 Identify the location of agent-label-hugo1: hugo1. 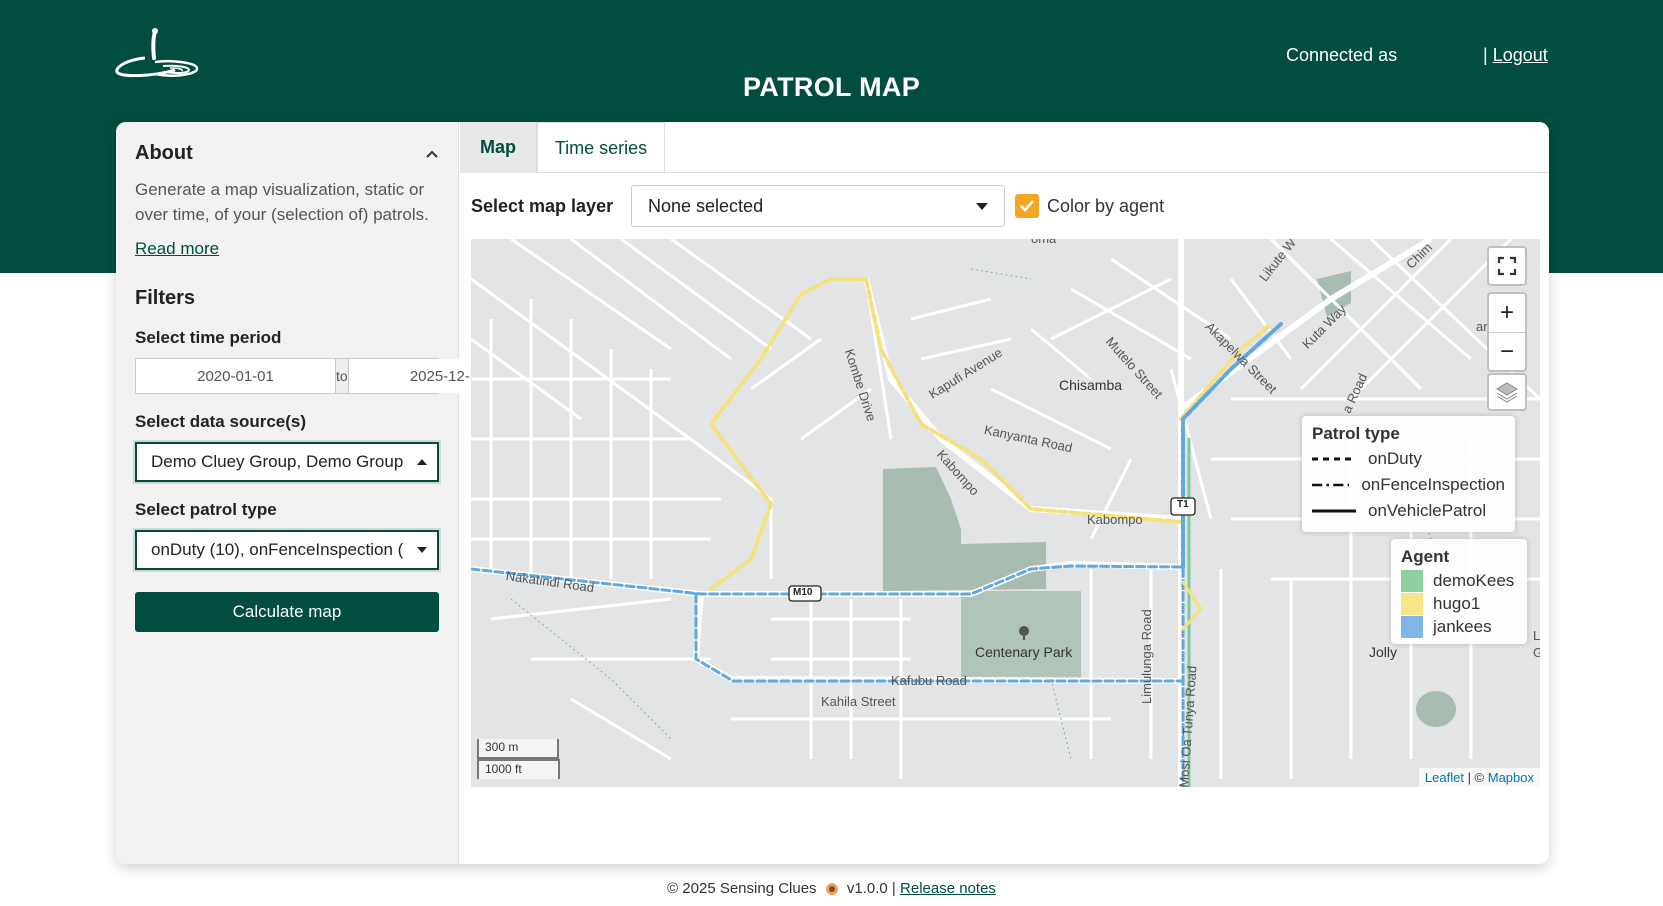
(1457, 603).